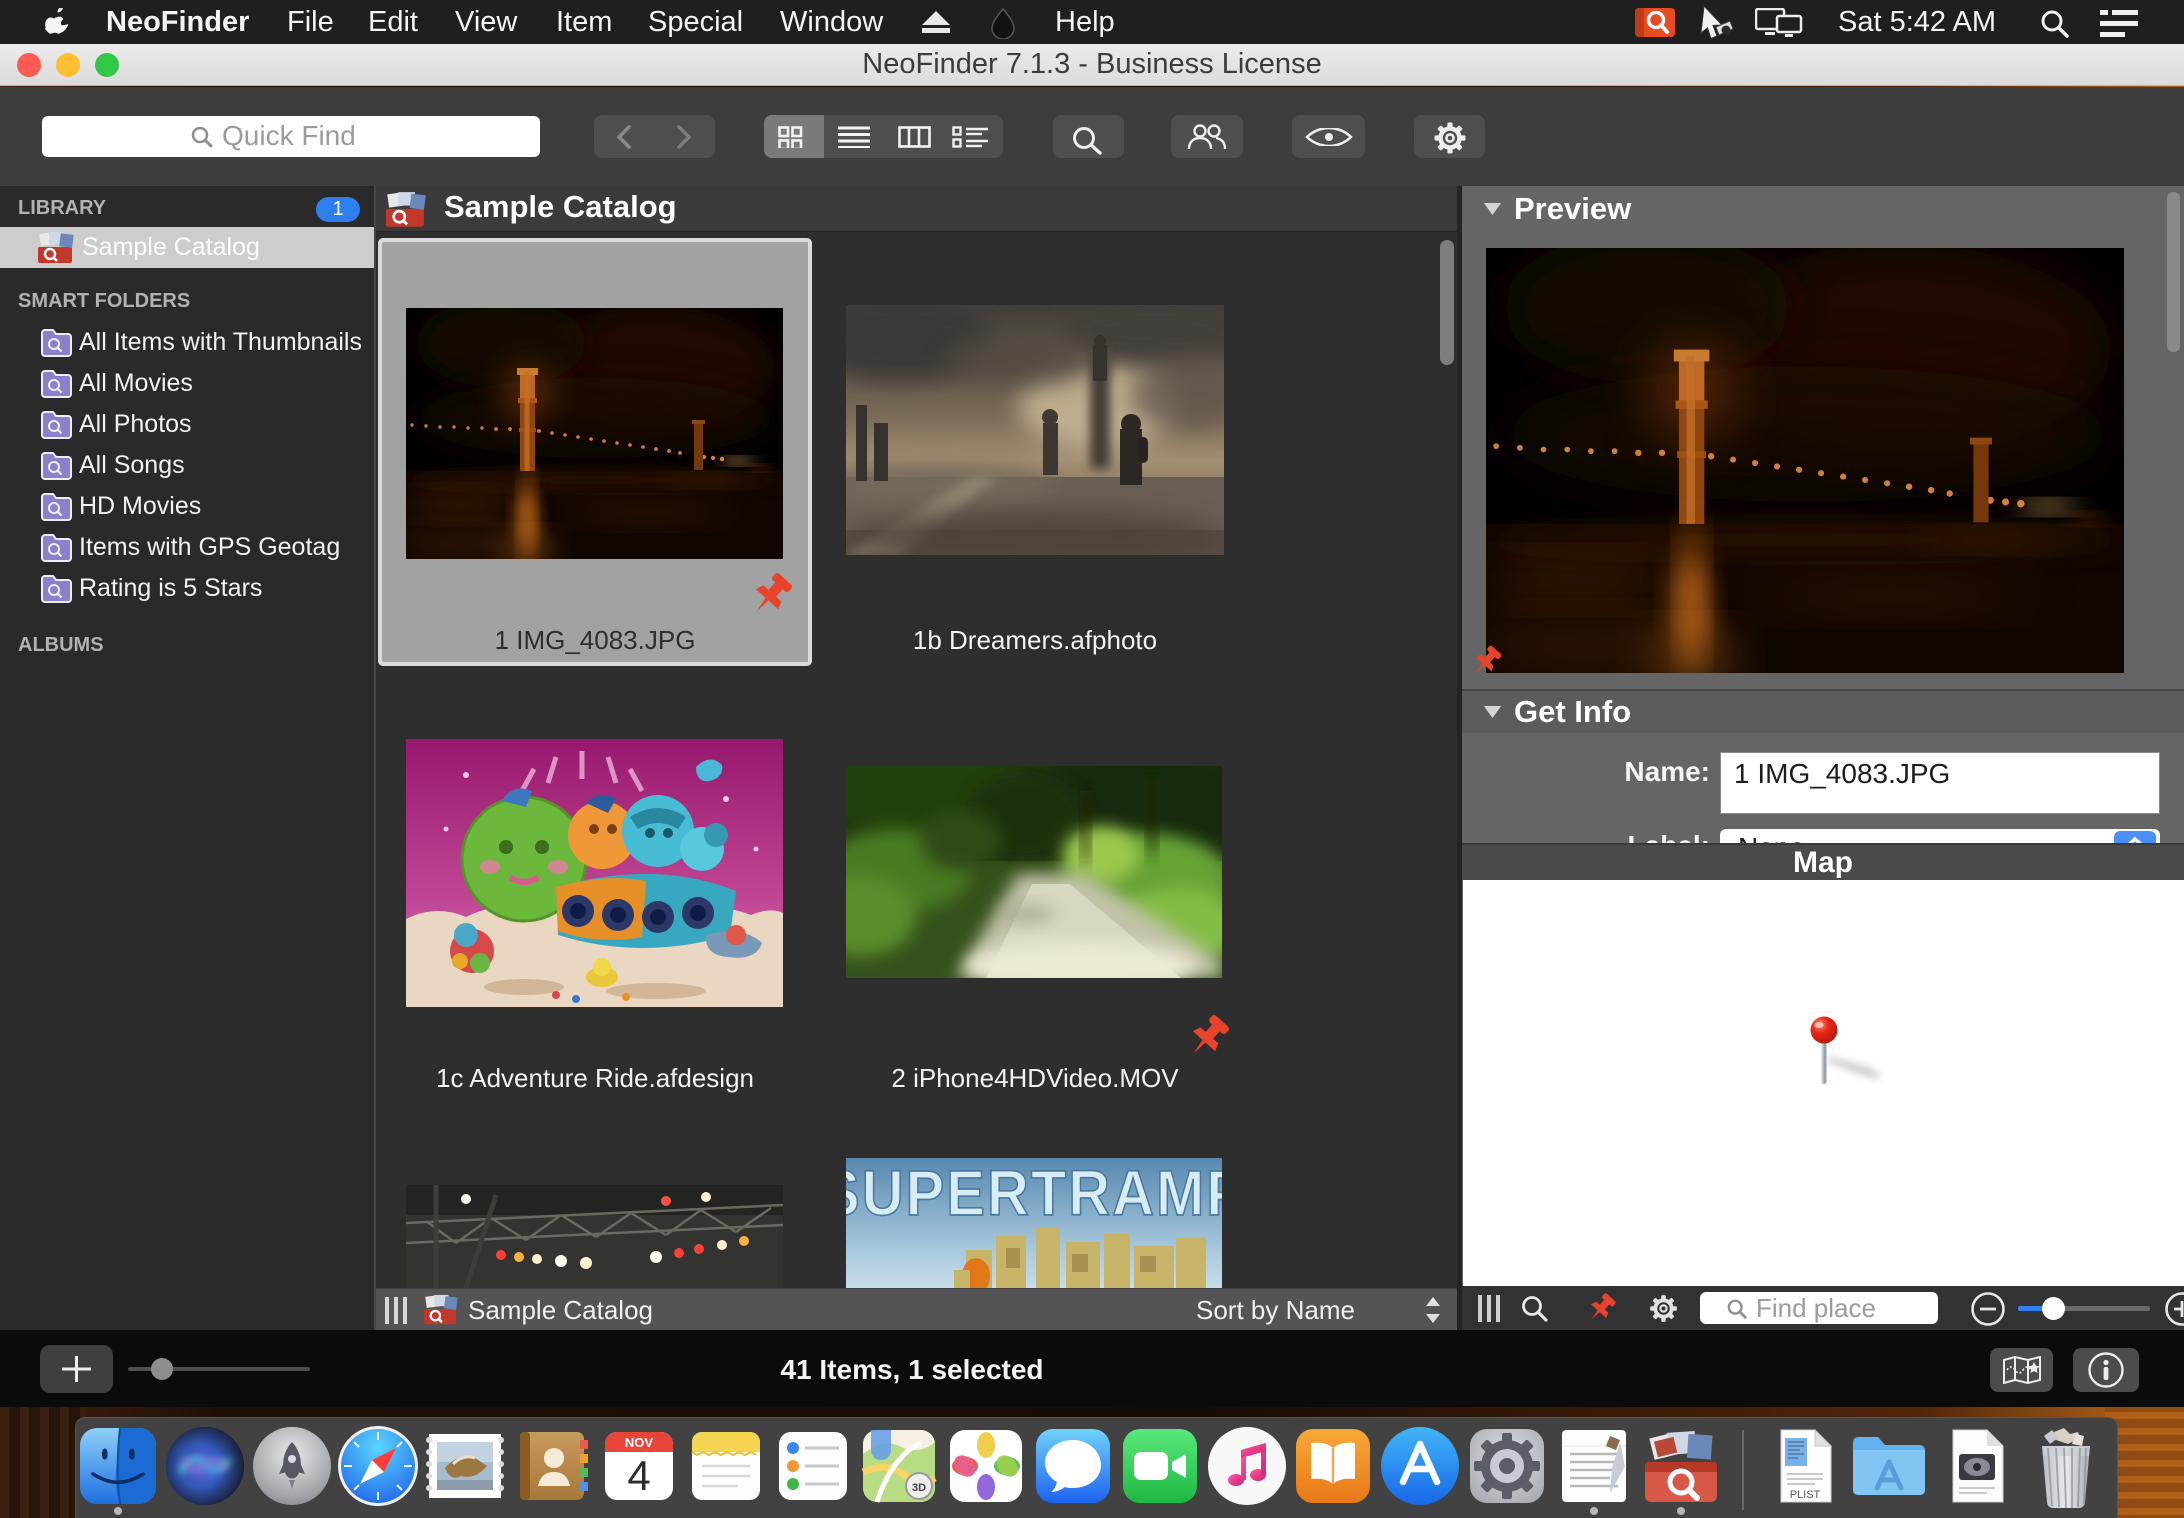 Image resolution: width=2184 pixels, height=1518 pixels. What do you see at coordinates (1034, 1193) in the screenshot?
I see `svg-text: SUPERTRAMP` at bounding box center [1034, 1193].